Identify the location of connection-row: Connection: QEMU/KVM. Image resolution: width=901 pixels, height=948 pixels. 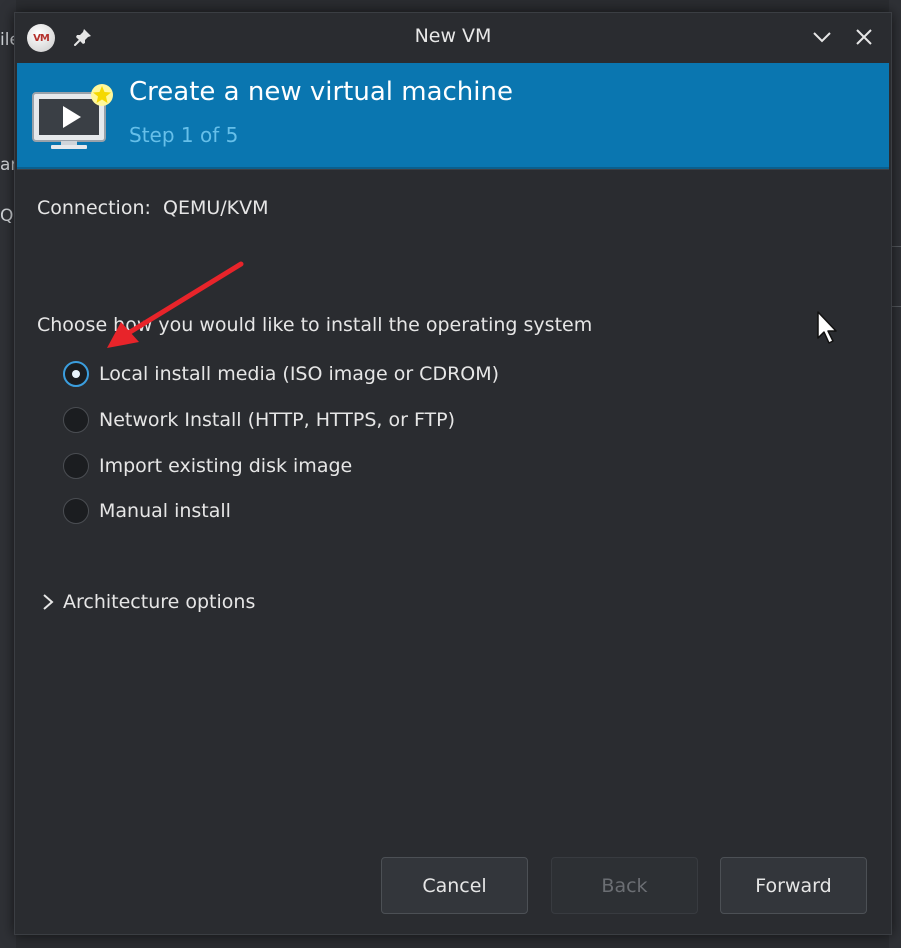
(153, 208).